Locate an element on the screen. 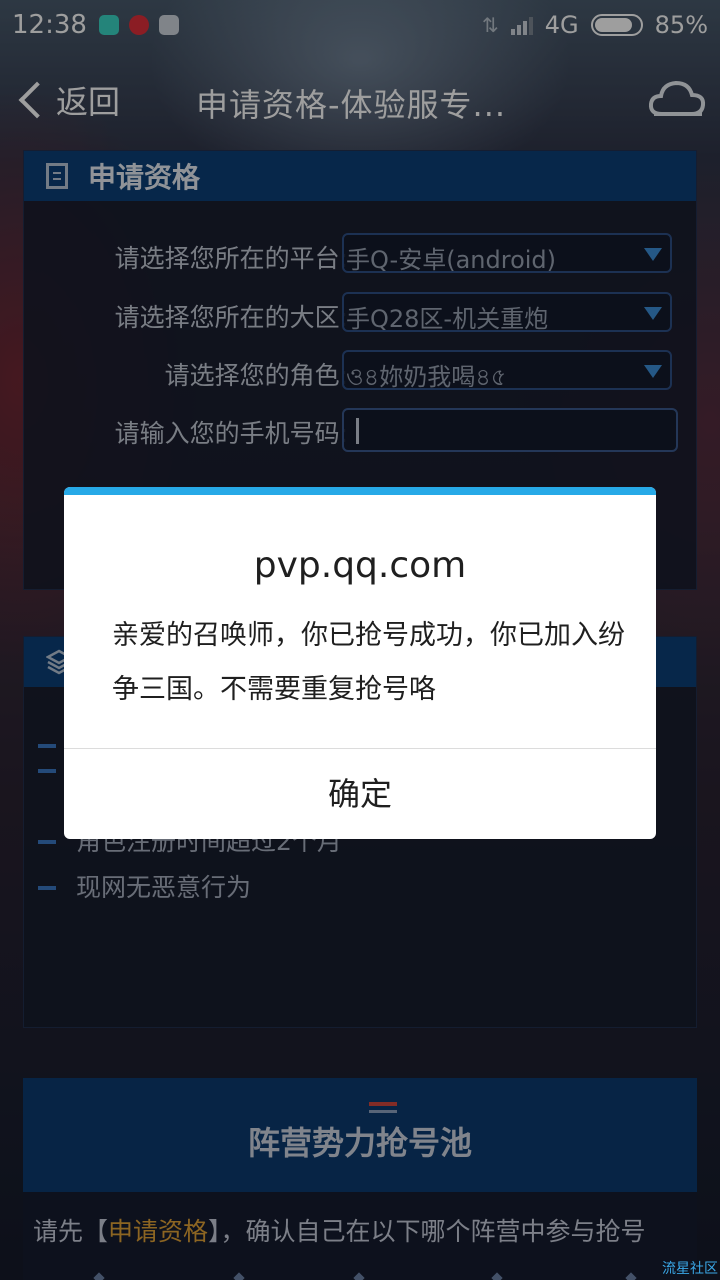 This screenshot has width=720, height=1280. dialog-title: pvp.qq.com is located at coordinates (360, 565).